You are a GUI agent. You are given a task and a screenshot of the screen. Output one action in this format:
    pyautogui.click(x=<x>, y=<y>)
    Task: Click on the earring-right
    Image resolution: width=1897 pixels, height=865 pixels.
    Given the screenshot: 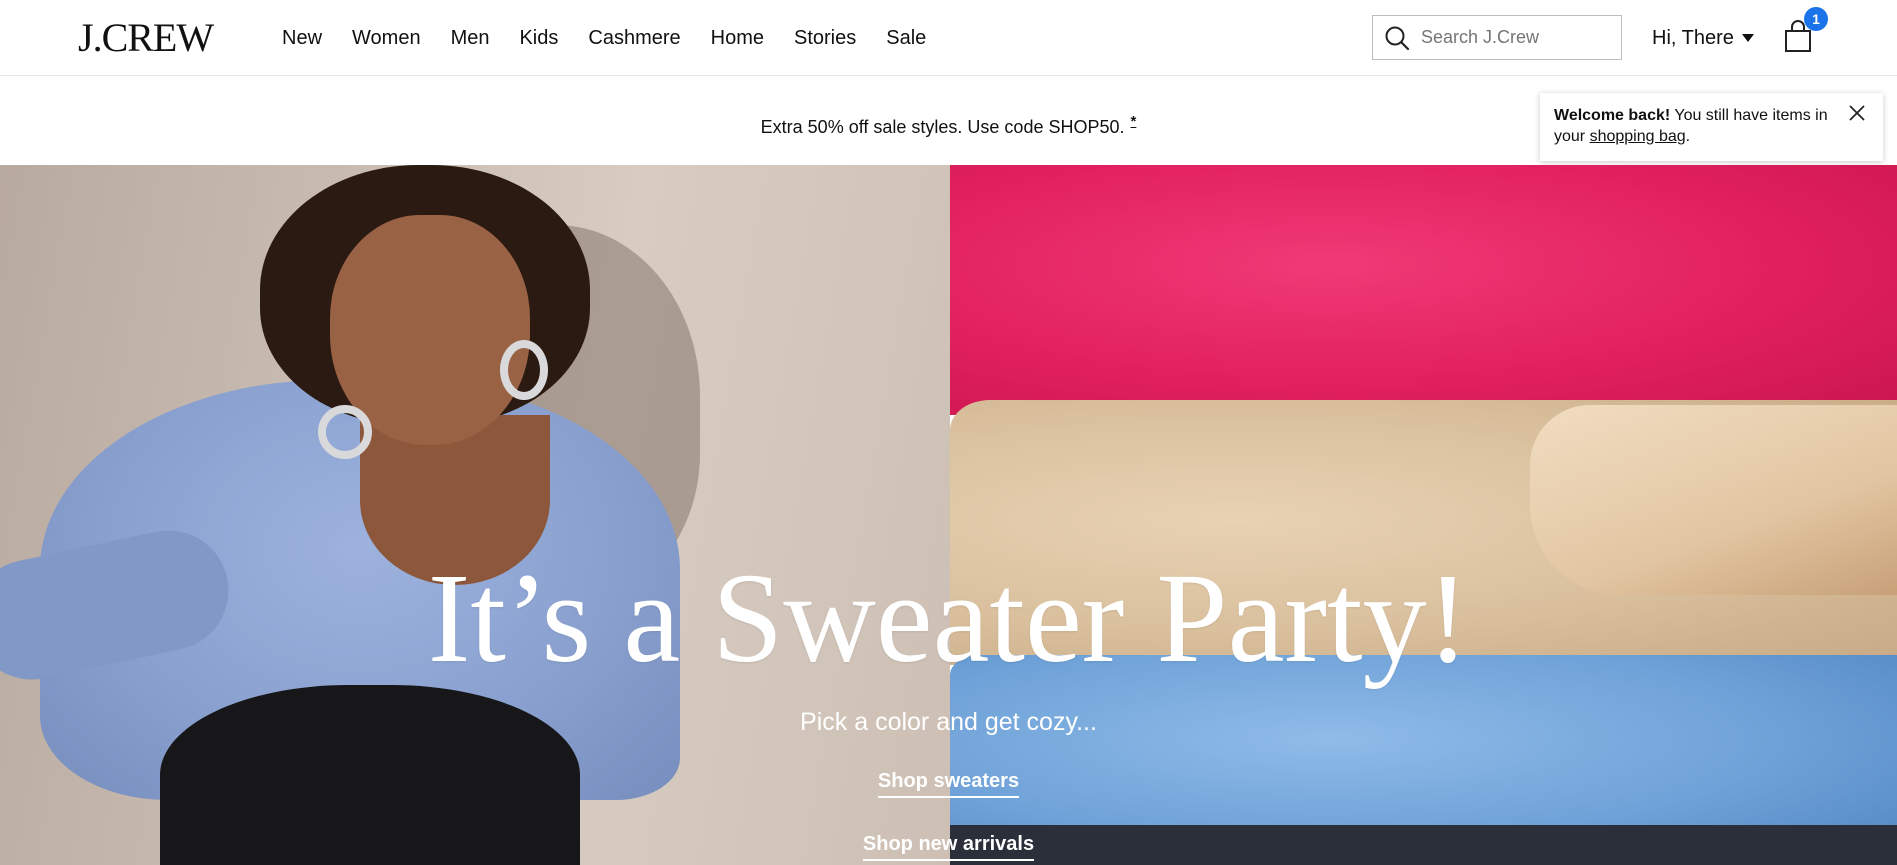 What is the action you would take?
    pyautogui.click(x=524, y=370)
    